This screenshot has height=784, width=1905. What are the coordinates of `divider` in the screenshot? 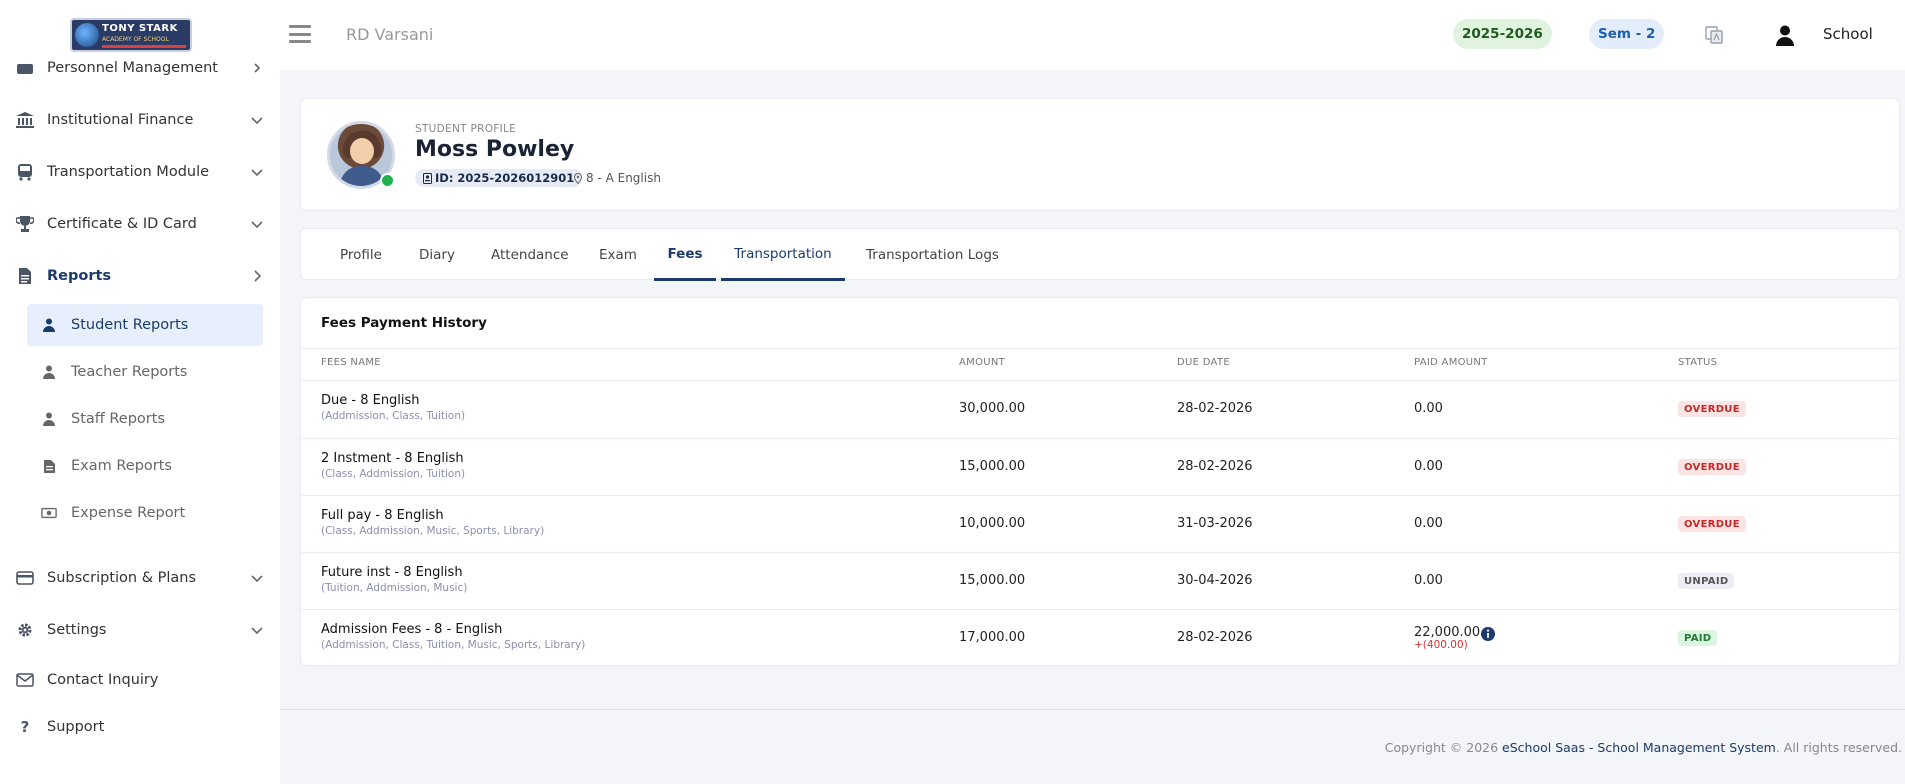 It's located at (1101, 348).